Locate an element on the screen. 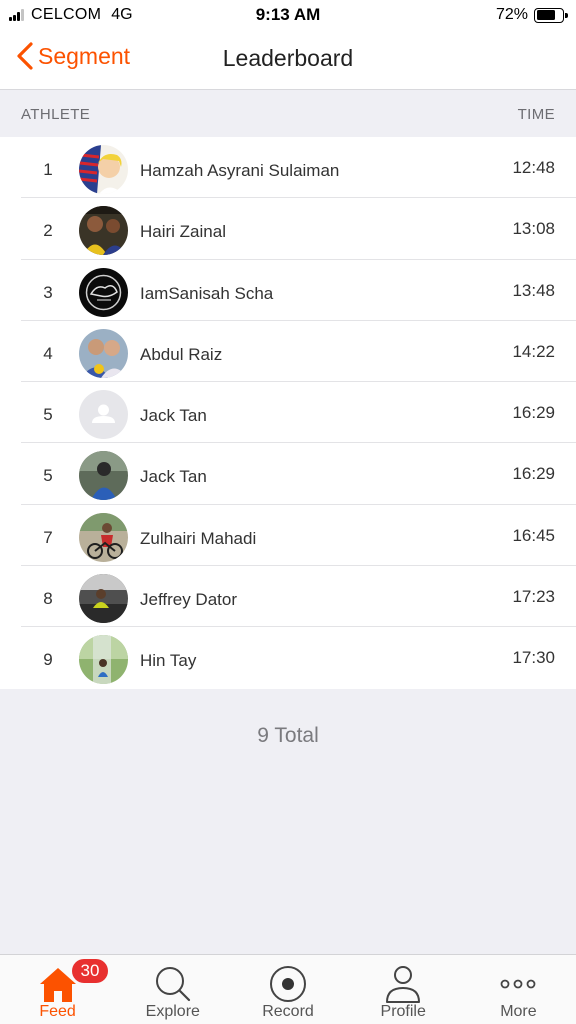  leaderboard-row: 4 Abdul Raiz 14:22 is located at coordinates (288, 352).